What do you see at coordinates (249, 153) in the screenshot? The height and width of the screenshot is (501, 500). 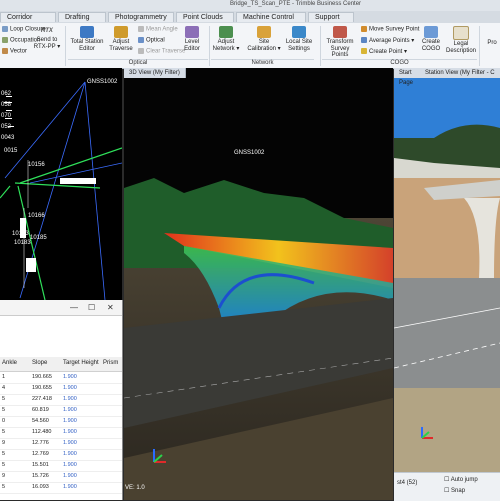 I see `gnss-point-label: GNSS1002` at bounding box center [249, 153].